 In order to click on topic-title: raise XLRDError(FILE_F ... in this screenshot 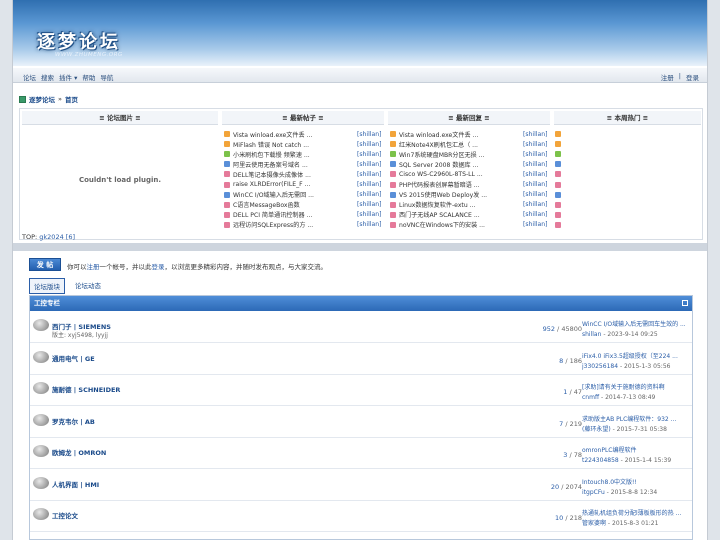, I will do `click(295, 184)`.